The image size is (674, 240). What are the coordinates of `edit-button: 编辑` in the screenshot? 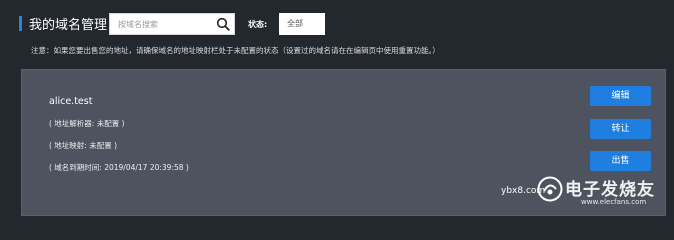 It's located at (620, 96).